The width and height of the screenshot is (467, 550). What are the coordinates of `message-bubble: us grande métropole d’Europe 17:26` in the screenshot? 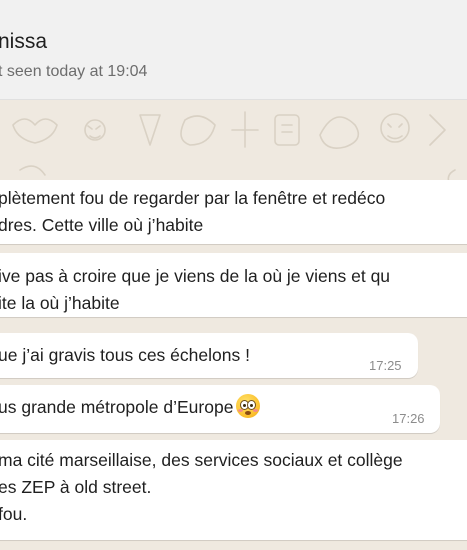 It's located at (220, 409).